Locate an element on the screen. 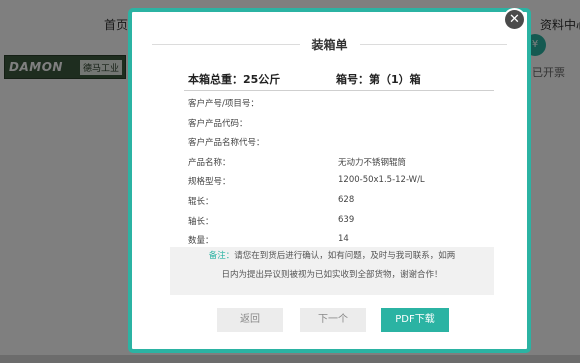 Image resolution: width=580 pixels, height=363 pixels. pdf-download-button: PDF下载 is located at coordinates (415, 320).